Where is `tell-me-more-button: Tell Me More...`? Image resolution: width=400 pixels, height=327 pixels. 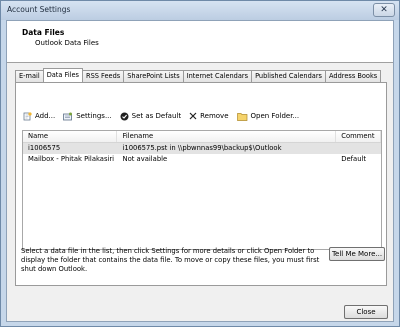
tell-me-more-button: Tell Me More... is located at coordinates (357, 254).